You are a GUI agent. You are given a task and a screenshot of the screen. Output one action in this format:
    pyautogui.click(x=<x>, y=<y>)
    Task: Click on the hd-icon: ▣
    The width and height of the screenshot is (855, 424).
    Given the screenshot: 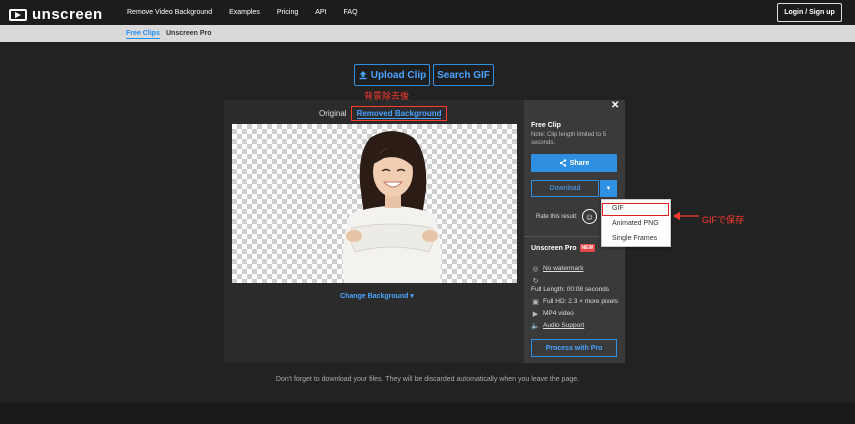 What is the action you would take?
    pyautogui.click(x=535, y=302)
    